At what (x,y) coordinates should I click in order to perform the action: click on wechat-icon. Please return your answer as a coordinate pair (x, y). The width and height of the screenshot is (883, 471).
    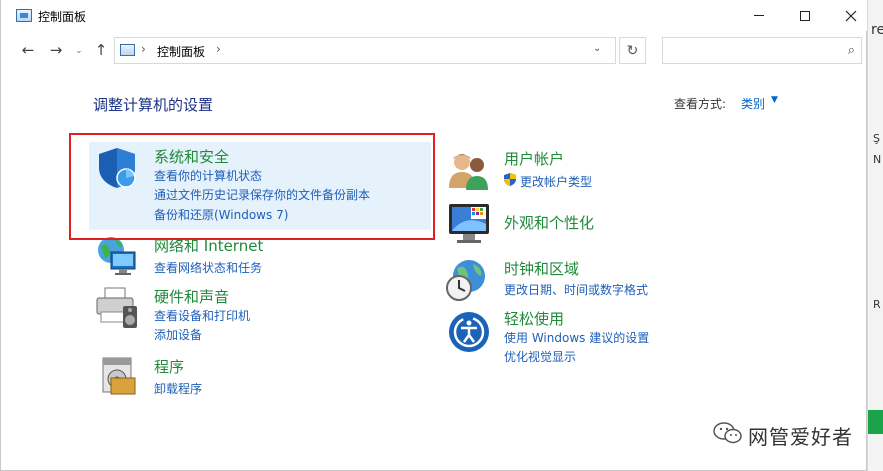
    Looking at the image, I should click on (727, 433).